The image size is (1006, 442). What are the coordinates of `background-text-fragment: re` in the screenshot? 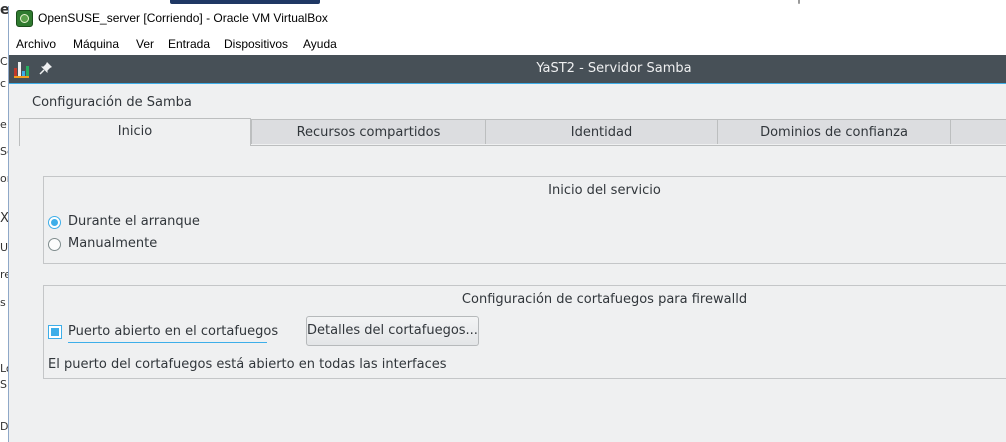 It's located at (4, 274).